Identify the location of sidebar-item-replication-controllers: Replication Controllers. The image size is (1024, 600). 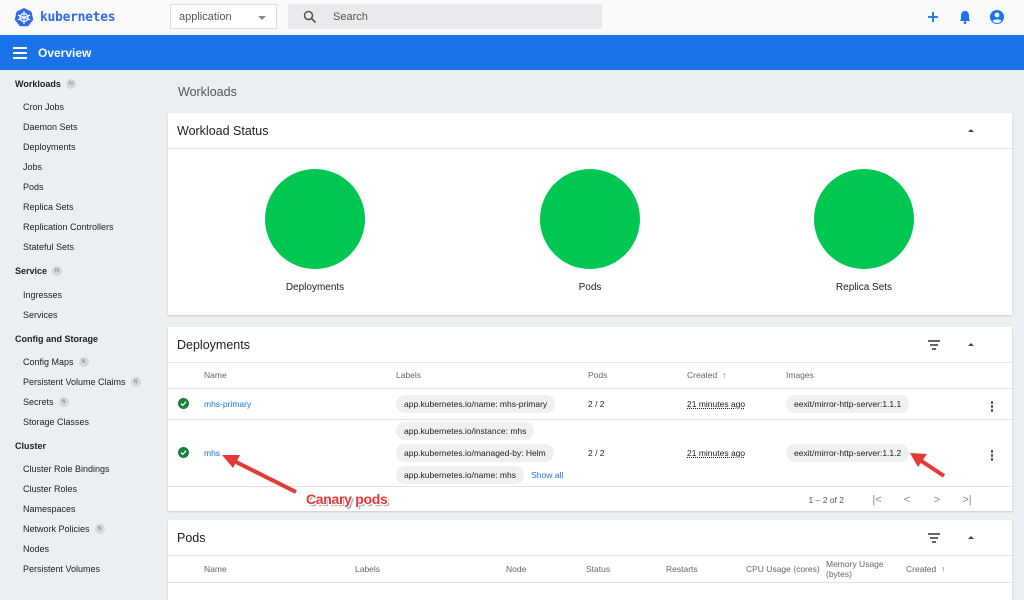
(68, 227).